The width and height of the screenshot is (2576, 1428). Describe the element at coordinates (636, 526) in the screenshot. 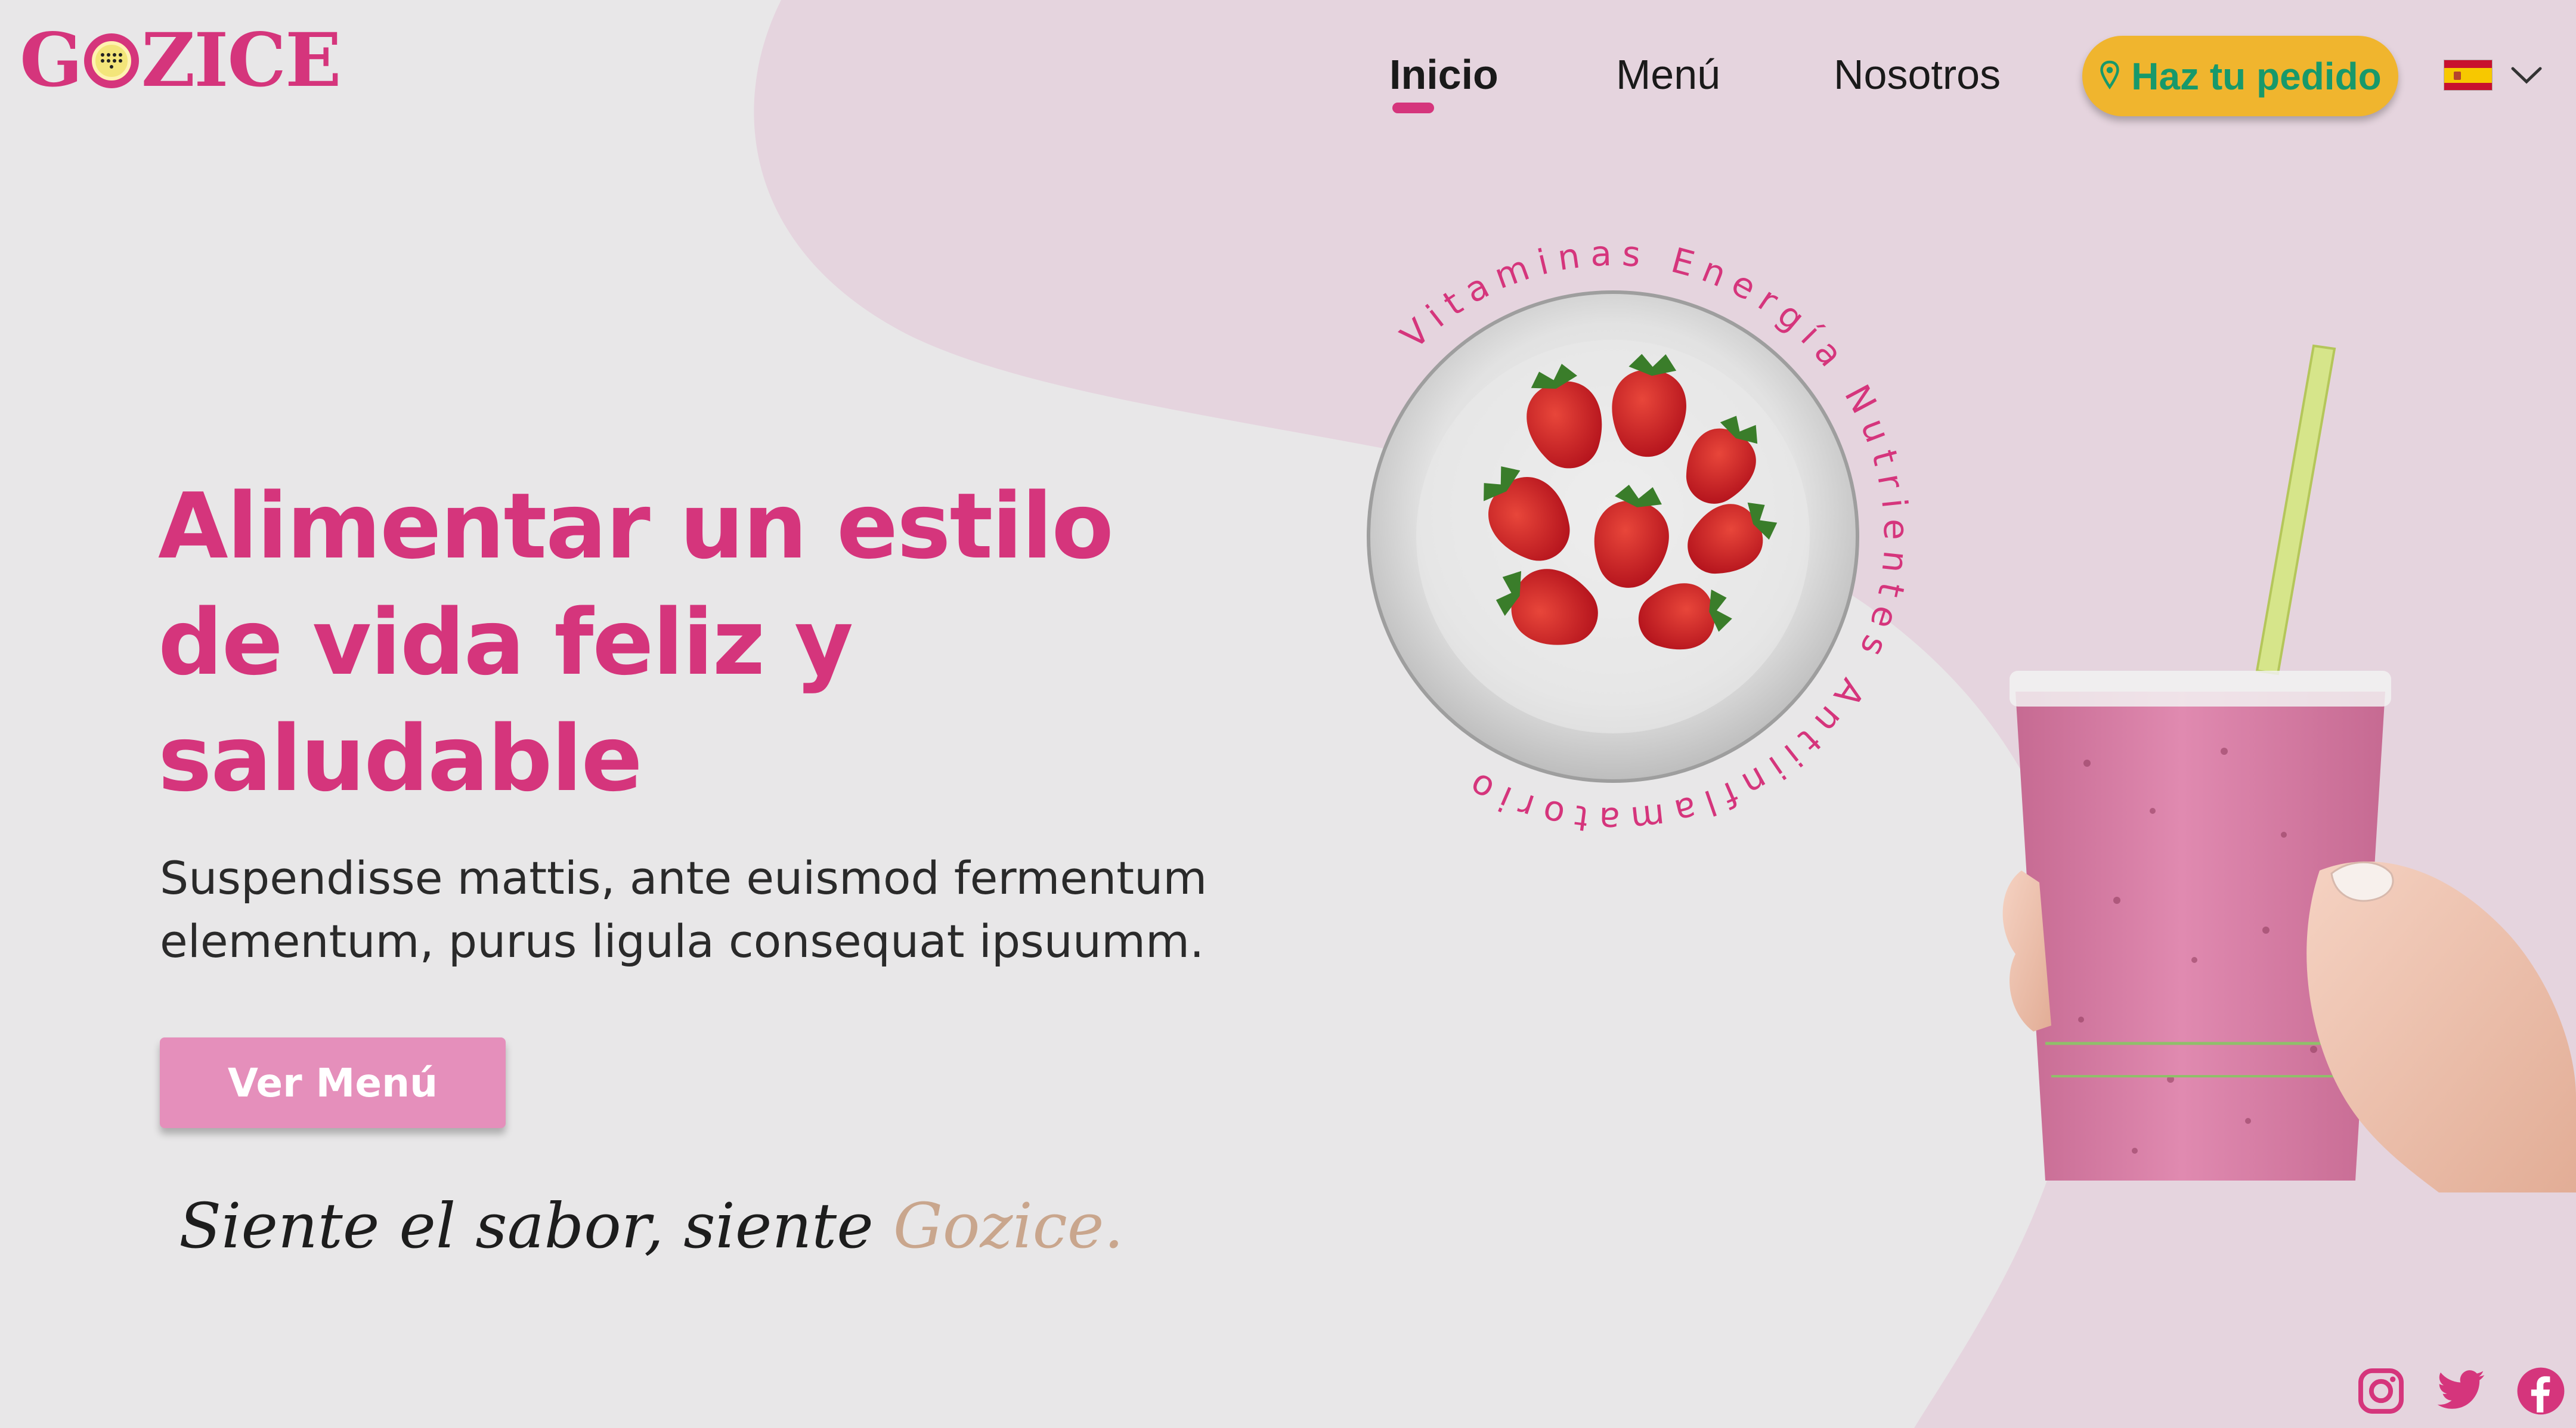

I see `hero-title-line: Alimentar un estilo` at that location.